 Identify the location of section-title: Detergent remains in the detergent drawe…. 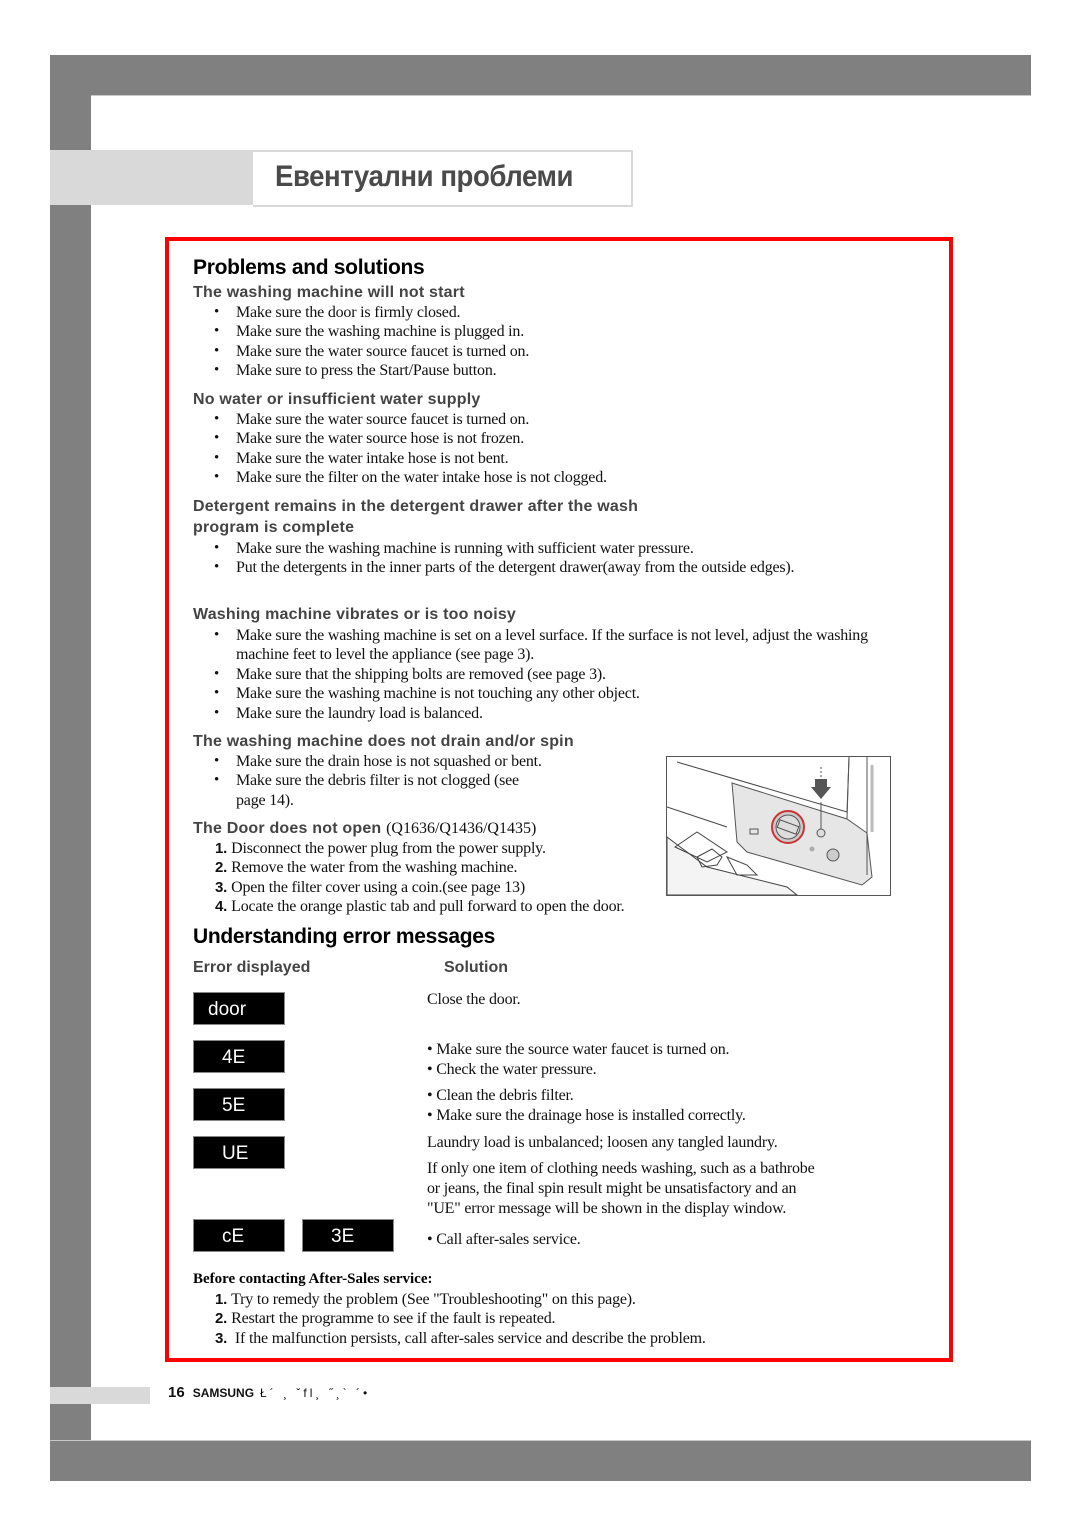
(416, 506).